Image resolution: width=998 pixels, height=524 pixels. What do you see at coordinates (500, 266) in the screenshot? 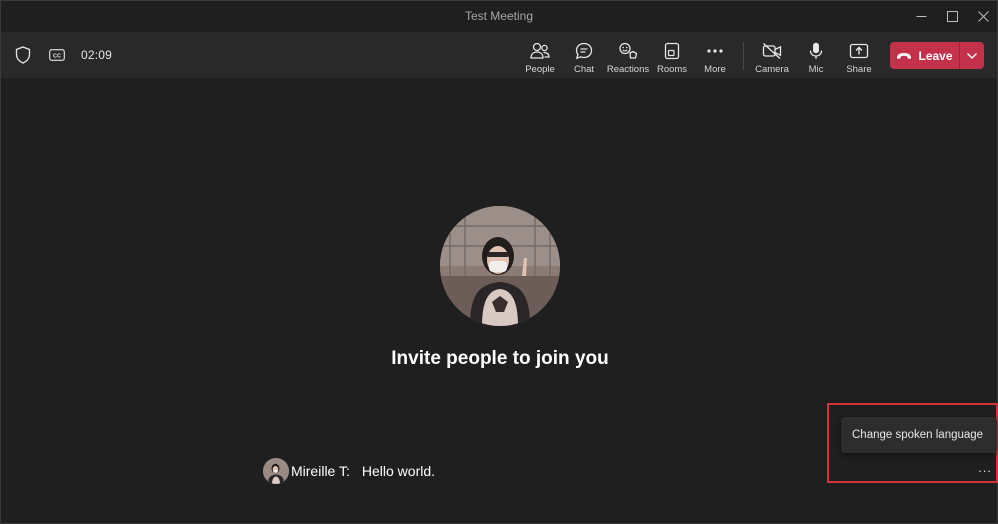
I see `participant-avatar` at bounding box center [500, 266].